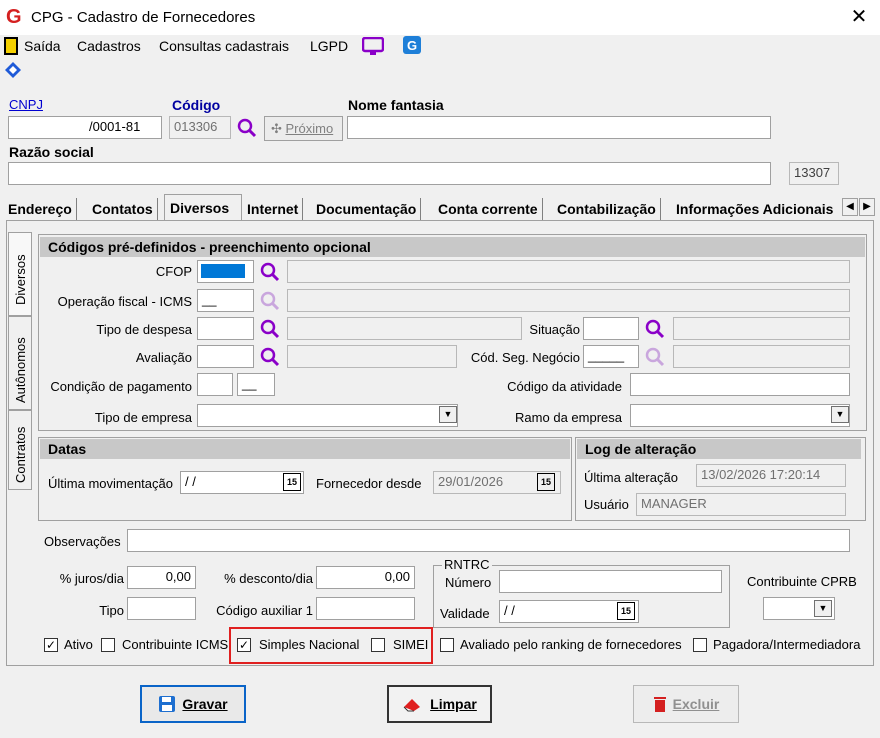  I want to click on juros-field: 0,00, so click(161, 577).